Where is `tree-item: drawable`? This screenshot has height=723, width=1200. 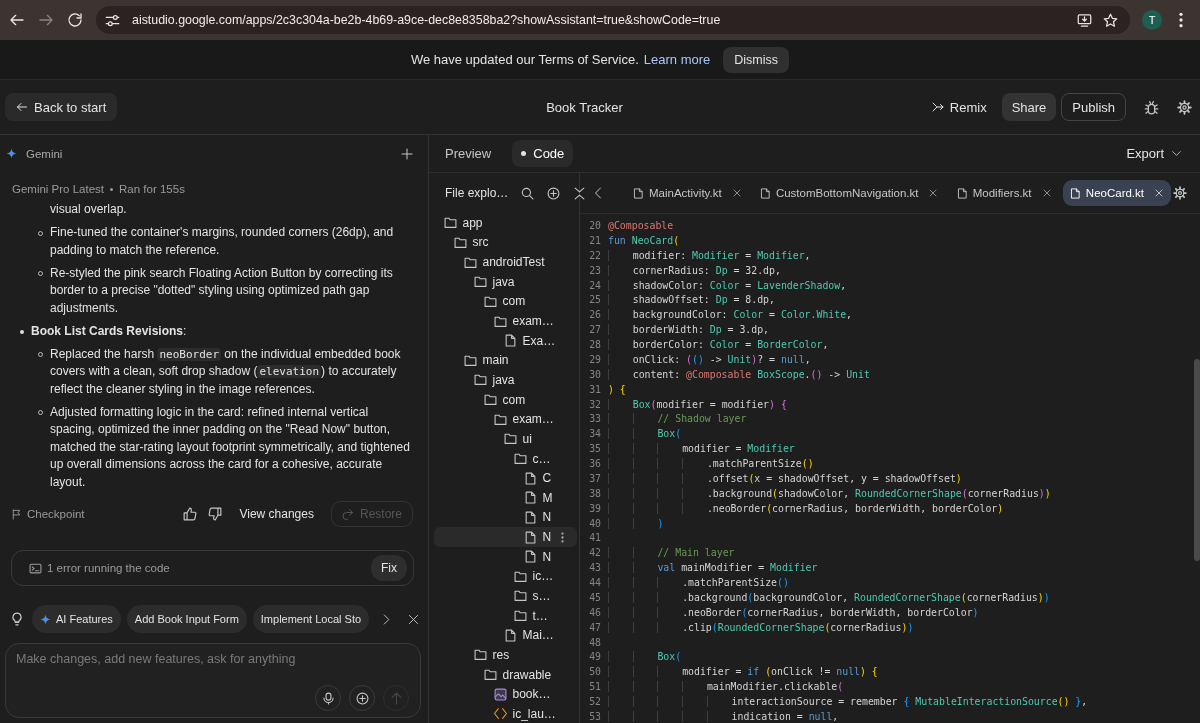 tree-item: drawable is located at coordinates (505, 674).